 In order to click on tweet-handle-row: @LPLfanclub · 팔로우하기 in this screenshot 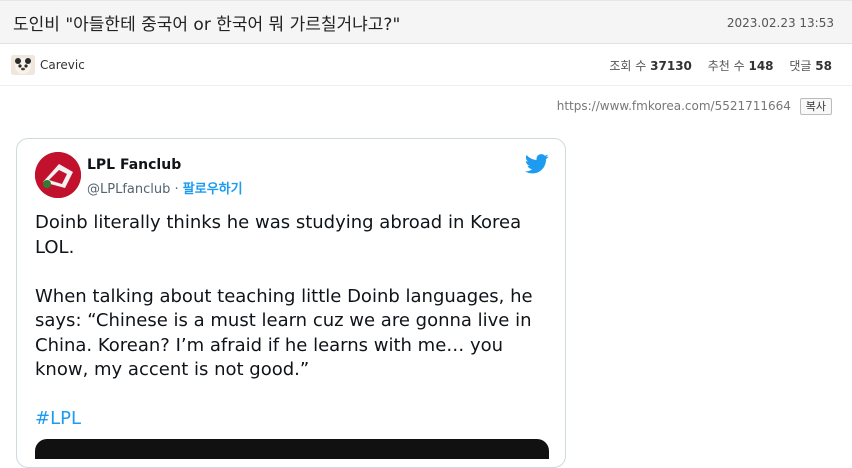, I will do `click(165, 187)`.